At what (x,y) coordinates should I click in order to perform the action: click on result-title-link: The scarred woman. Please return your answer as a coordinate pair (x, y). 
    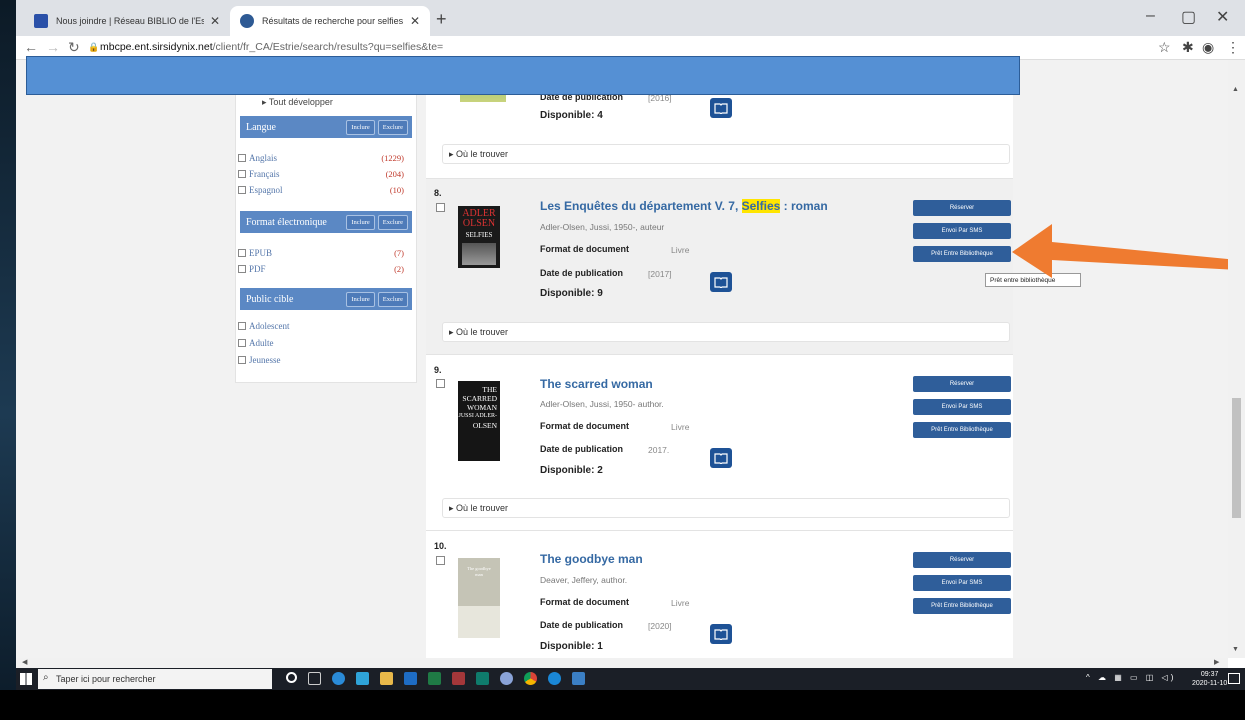
    Looking at the image, I should click on (596, 384).